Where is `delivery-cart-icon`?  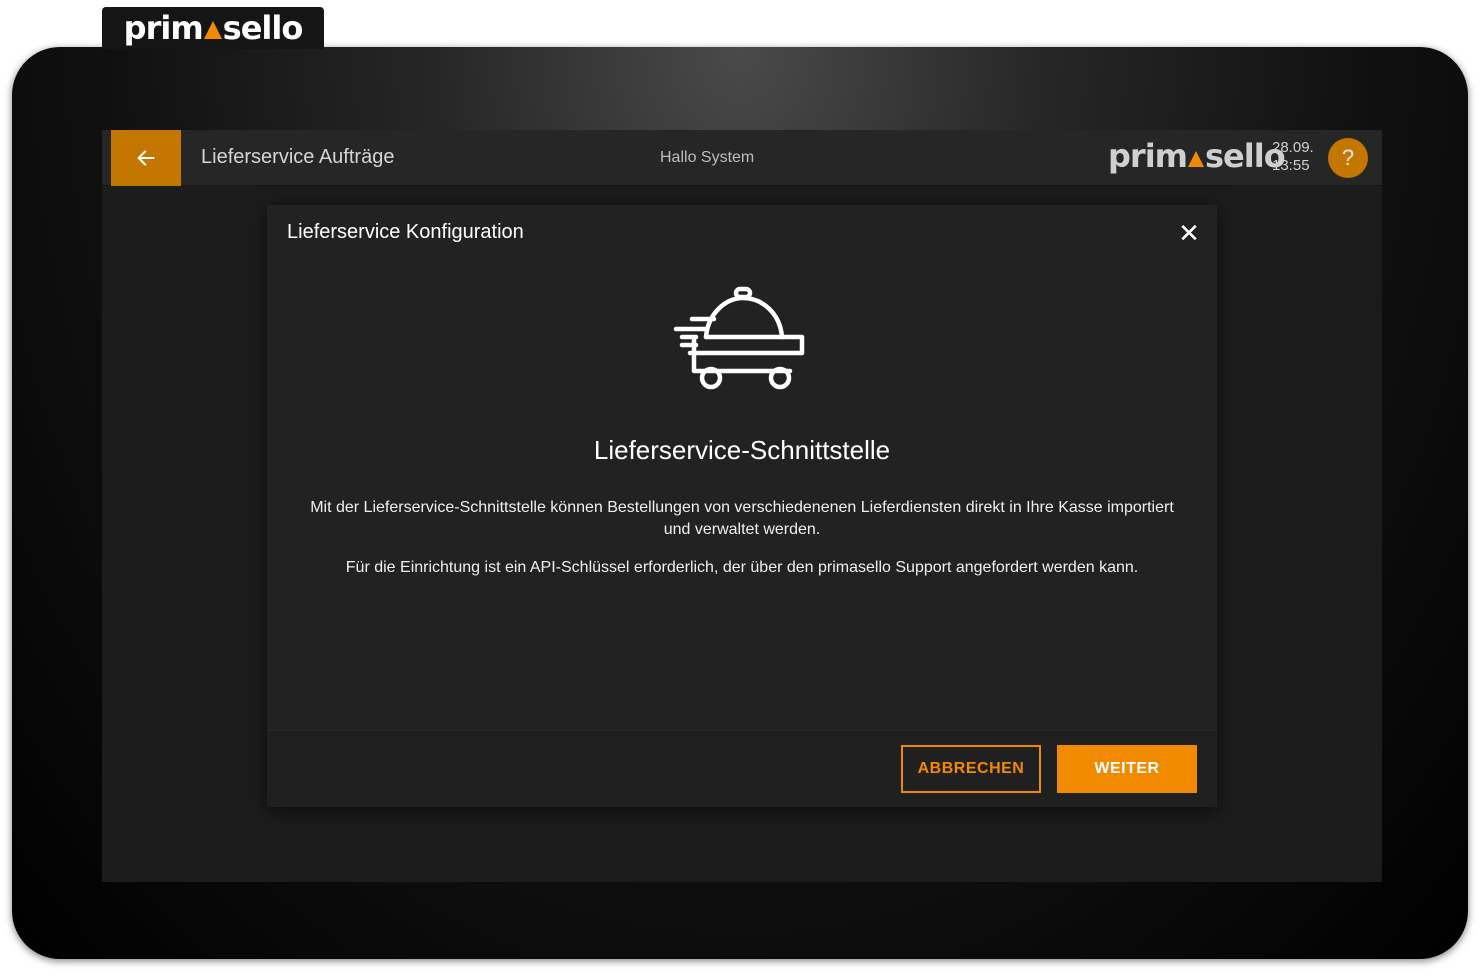 delivery-cart-icon is located at coordinates (739, 338).